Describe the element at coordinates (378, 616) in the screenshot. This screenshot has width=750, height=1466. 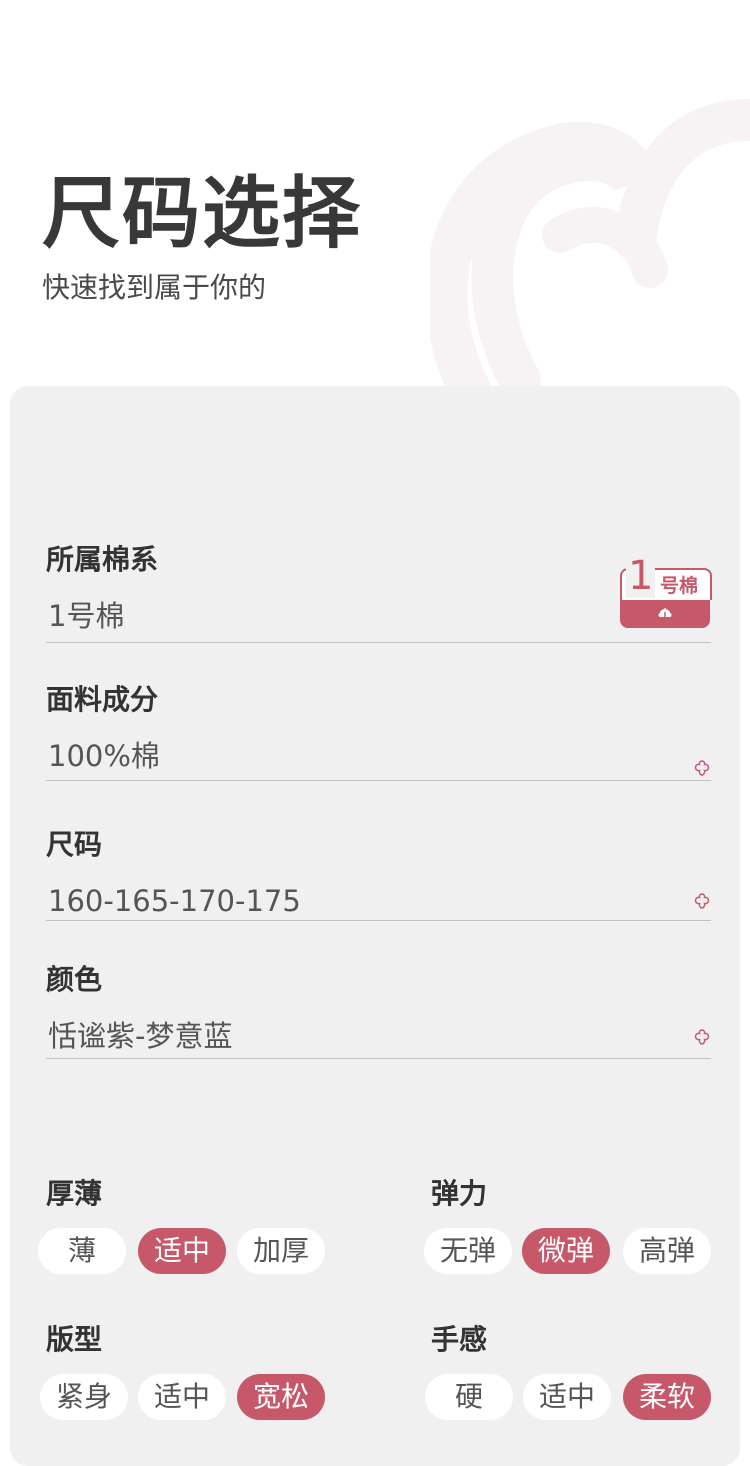
I see `cotton-series-value: 1号棉` at that location.